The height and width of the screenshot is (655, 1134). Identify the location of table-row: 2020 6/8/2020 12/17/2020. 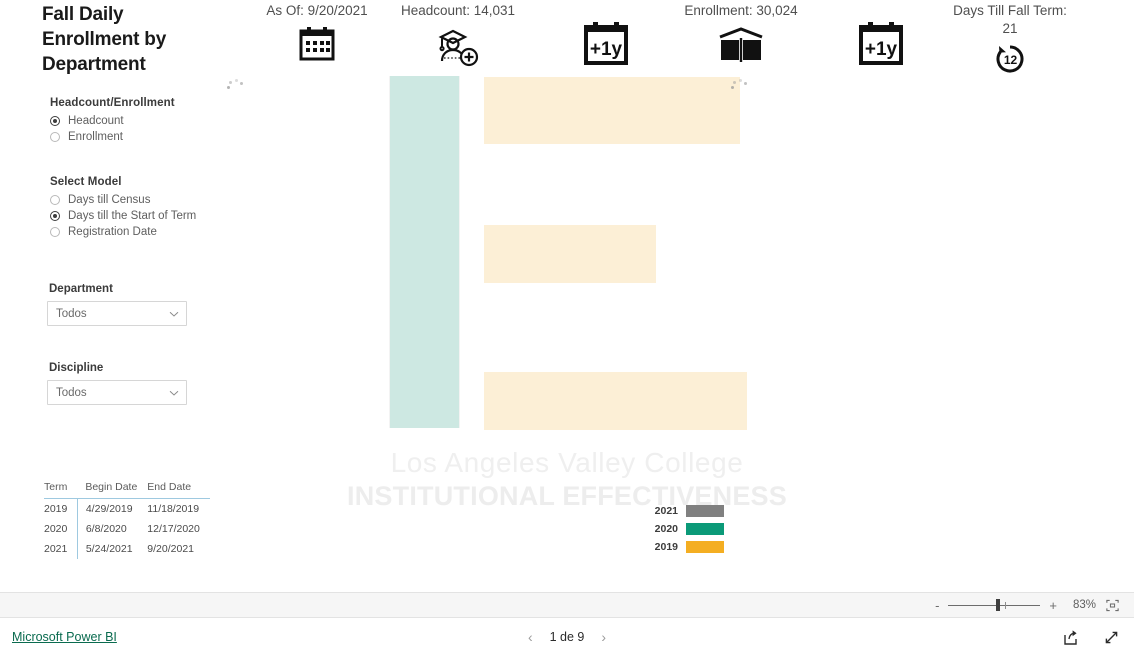
(127, 529).